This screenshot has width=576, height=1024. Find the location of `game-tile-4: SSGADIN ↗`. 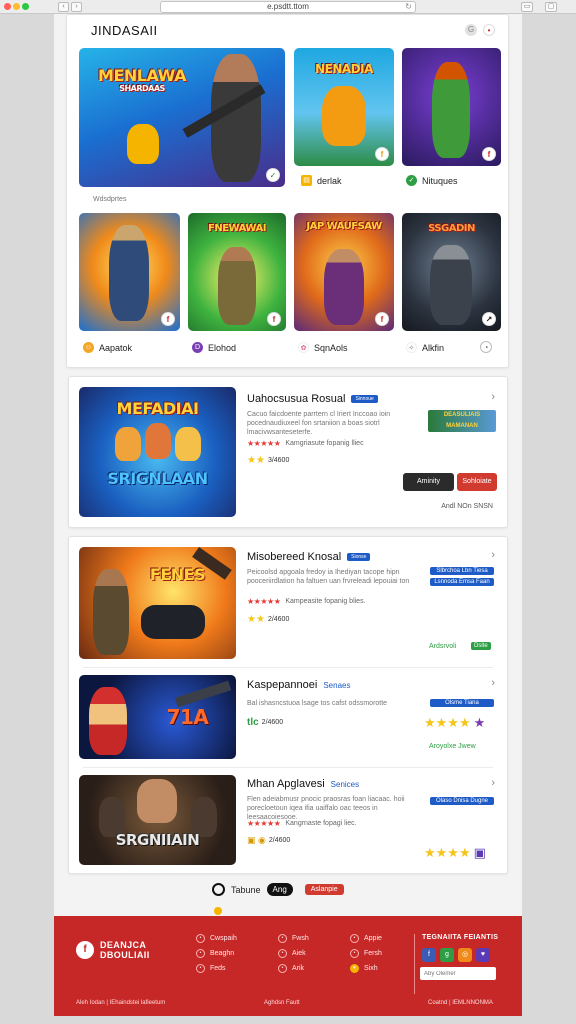

game-tile-4: SSGADIN ↗ is located at coordinates (451, 272).